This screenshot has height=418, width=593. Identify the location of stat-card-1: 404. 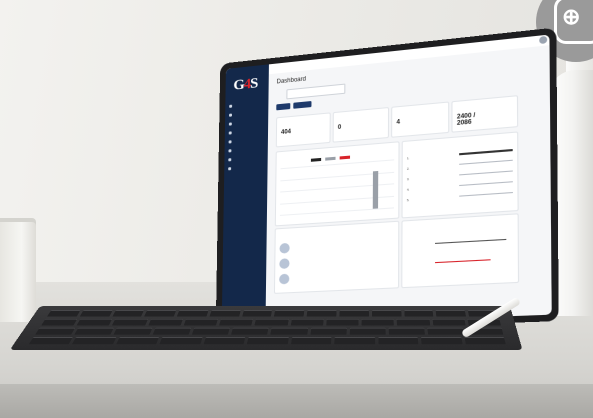
(303, 130).